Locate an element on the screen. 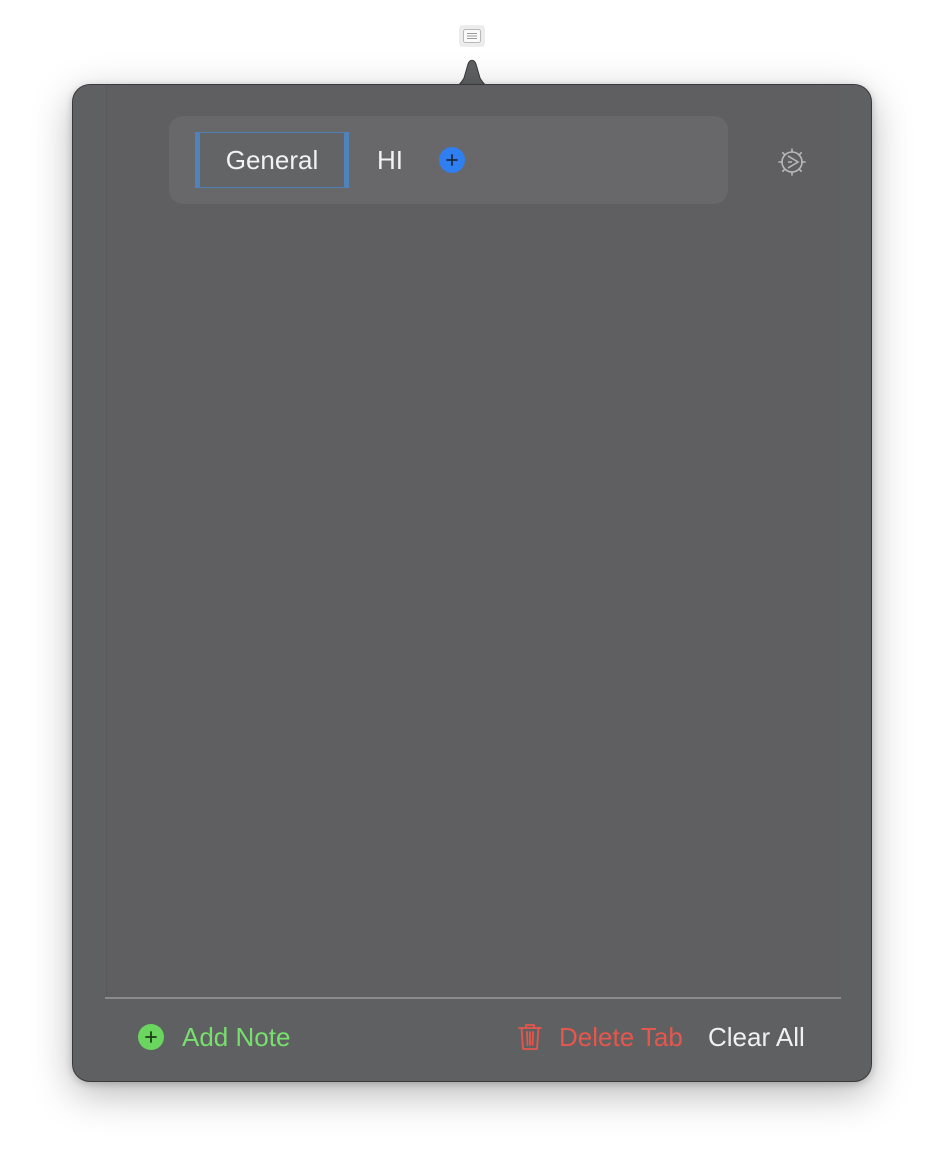 The image size is (944, 1164). plus-icon is located at coordinates (452, 160).